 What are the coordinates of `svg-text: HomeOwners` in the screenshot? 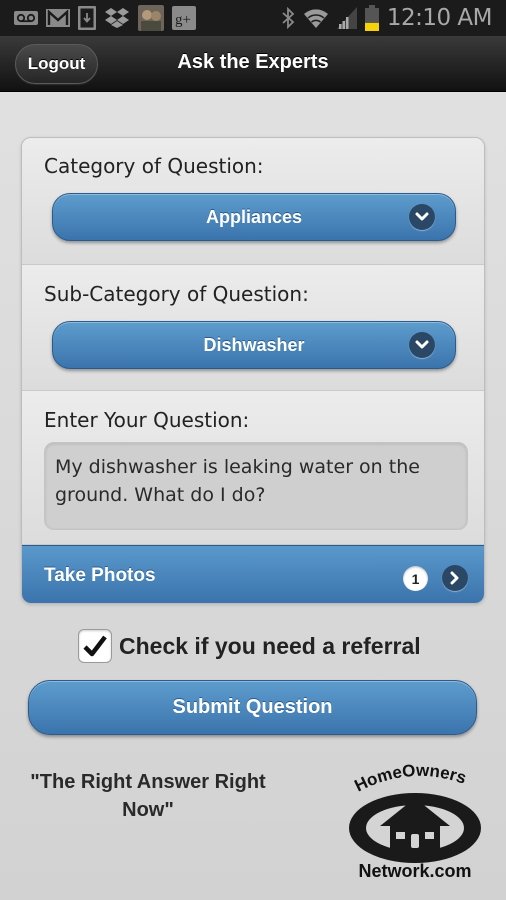 It's located at (410, 778).